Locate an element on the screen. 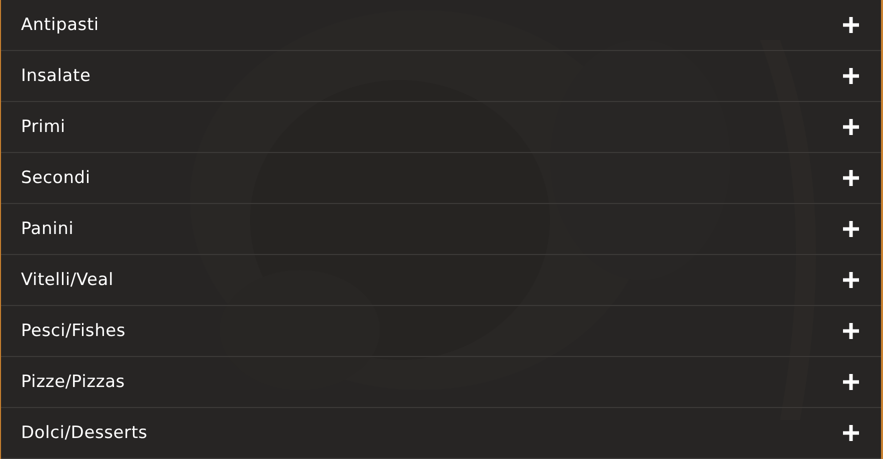 The image size is (883, 459). category-label: Secondi is located at coordinates (55, 178).